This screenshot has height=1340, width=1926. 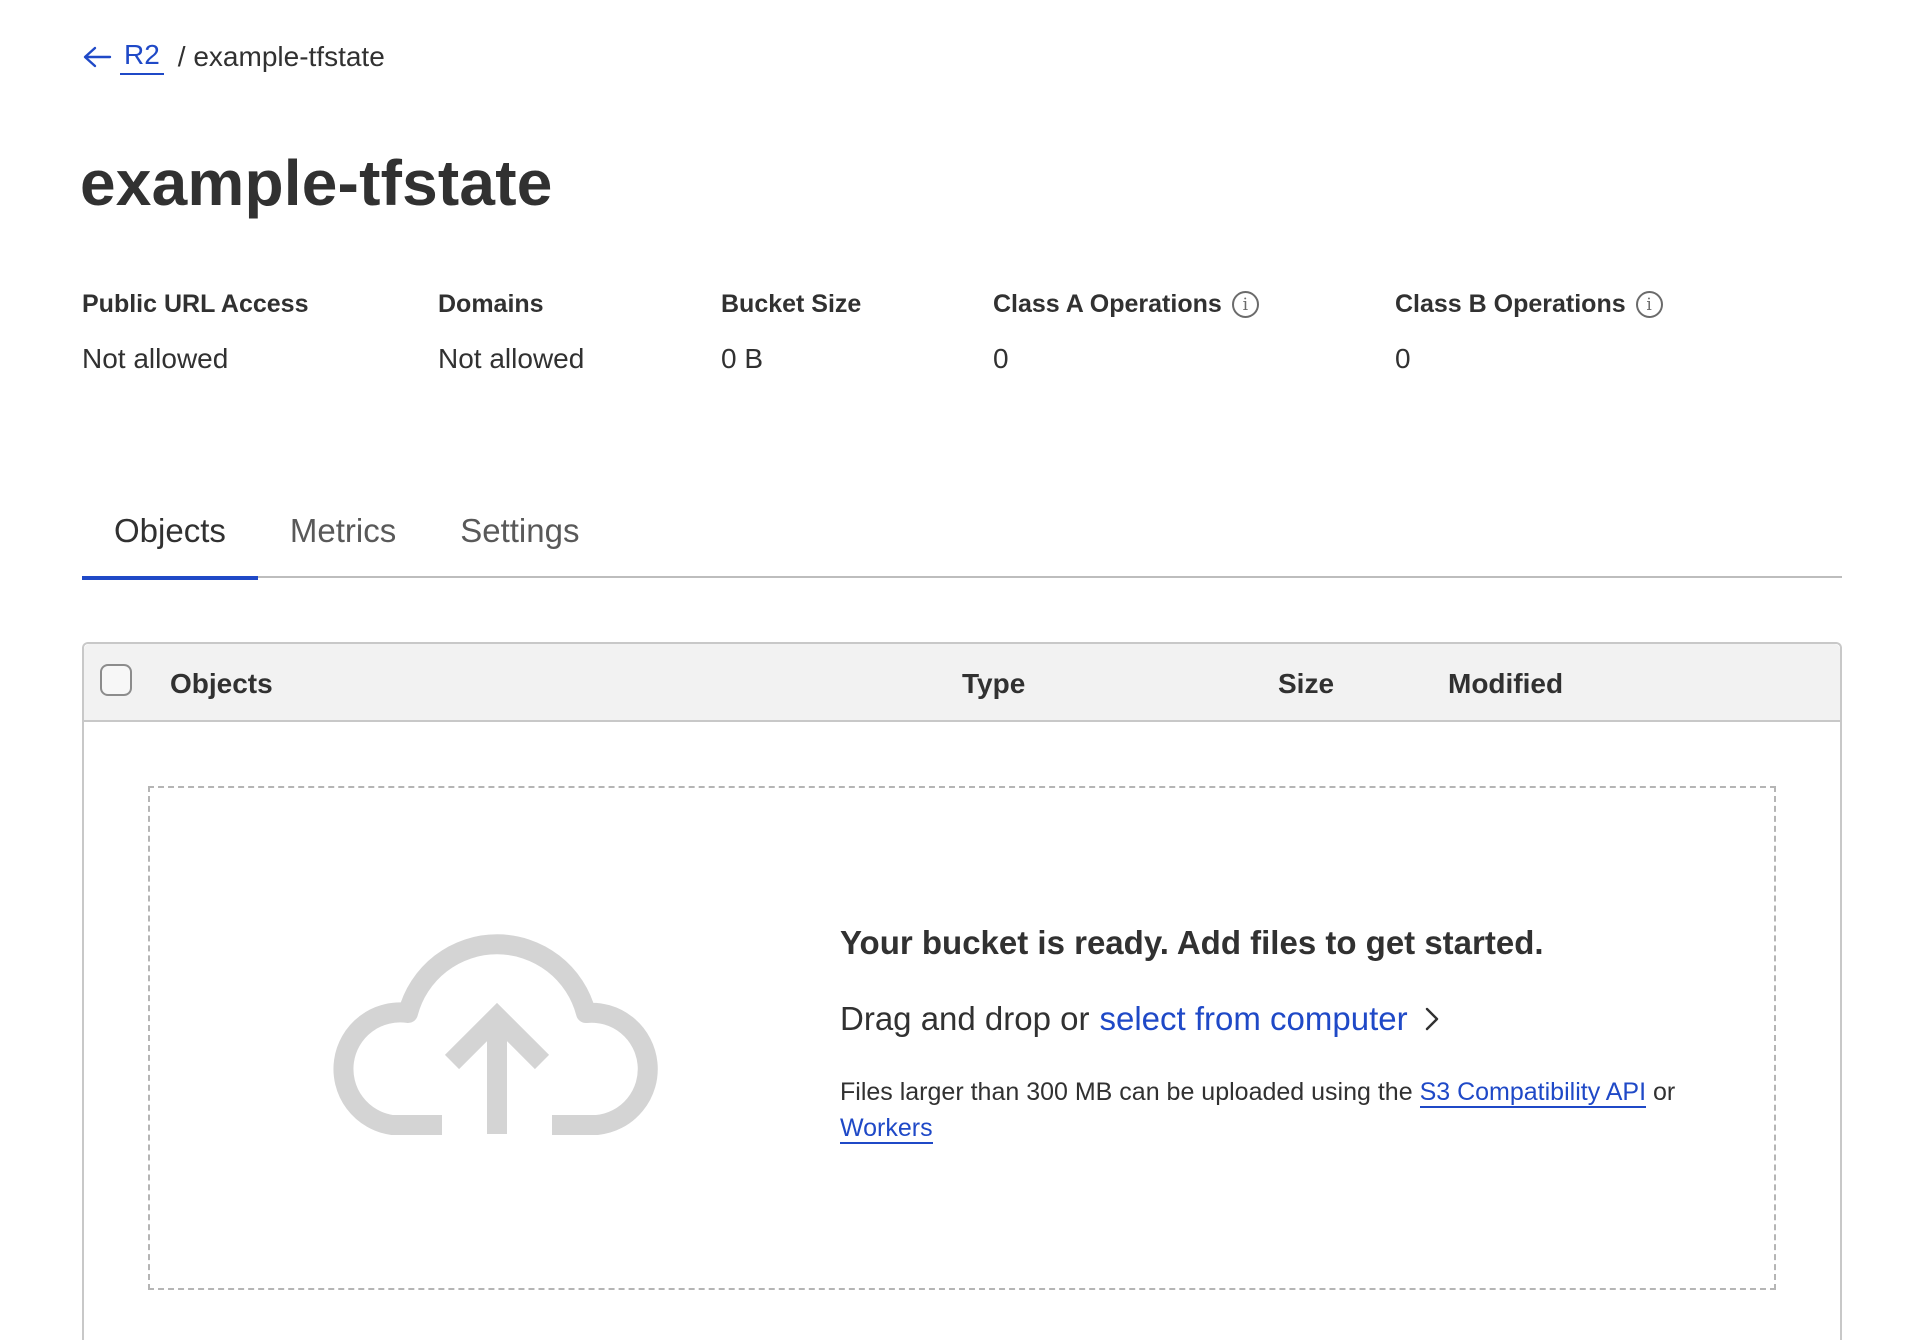 What do you see at coordinates (511, 332) in the screenshot?
I see `stat-domains: Domains Not allowed` at bounding box center [511, 332].